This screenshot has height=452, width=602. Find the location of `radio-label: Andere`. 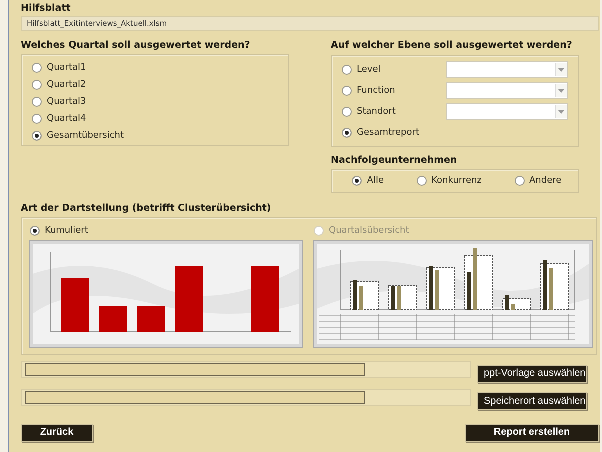

radio-label: Andere is located at coordinates (546, 181).